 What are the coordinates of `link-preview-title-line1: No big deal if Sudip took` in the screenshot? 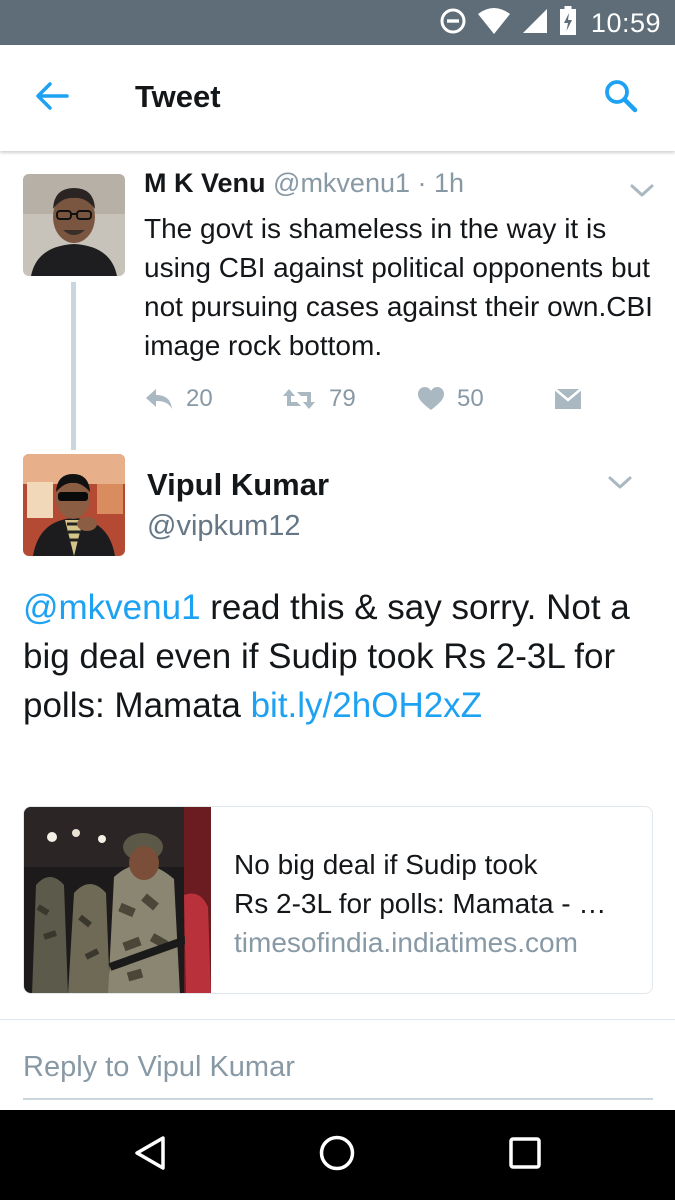 It's located at (386, 864).